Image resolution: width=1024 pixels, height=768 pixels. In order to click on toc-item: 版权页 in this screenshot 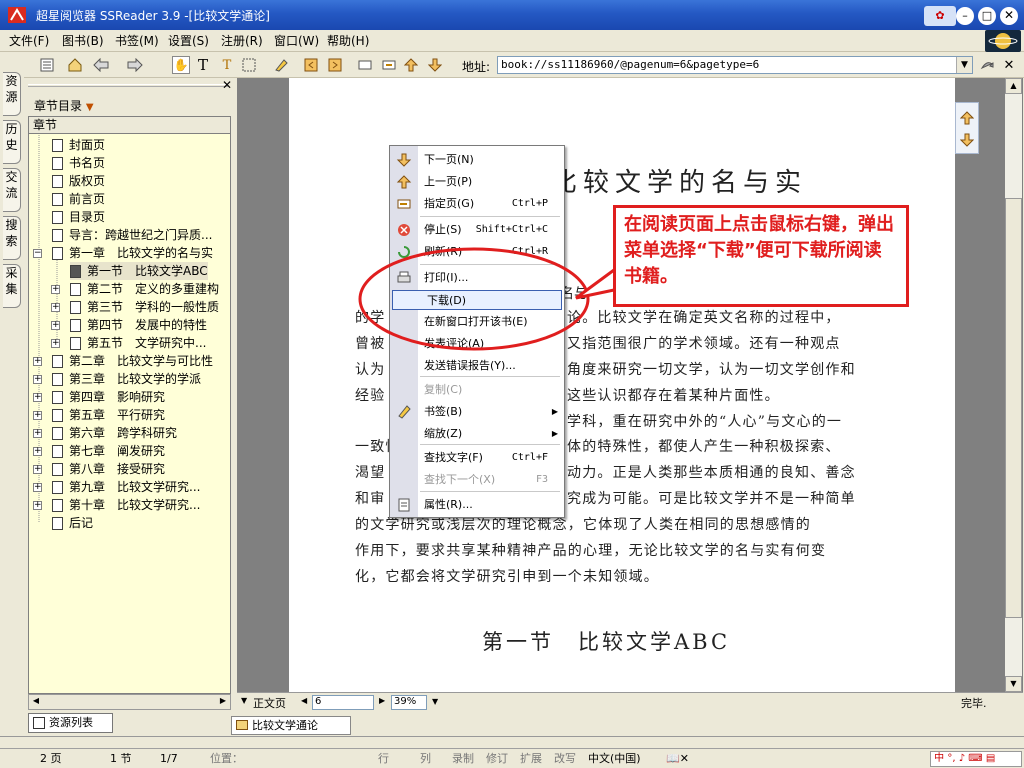, I will do `click(78, 181)`.